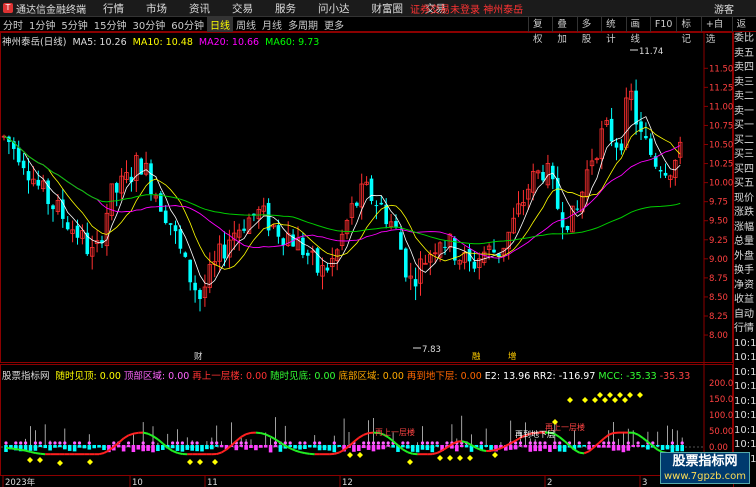 This screenshot has height=487, width=756. Describe the element at coordinates (718, 241) in the screenshot. I see `price-tick-label: 9.25` at that location.